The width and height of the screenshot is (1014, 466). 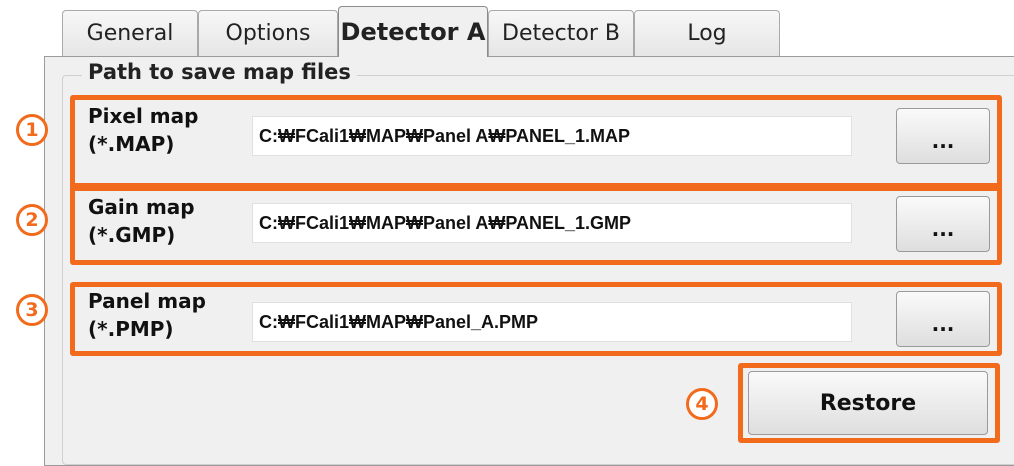 I want to click on pixel-map-path-field: C:₩FCali1₩MAP₩Panel A₩PANEL_1.MAP, so click(x=552, y=136).